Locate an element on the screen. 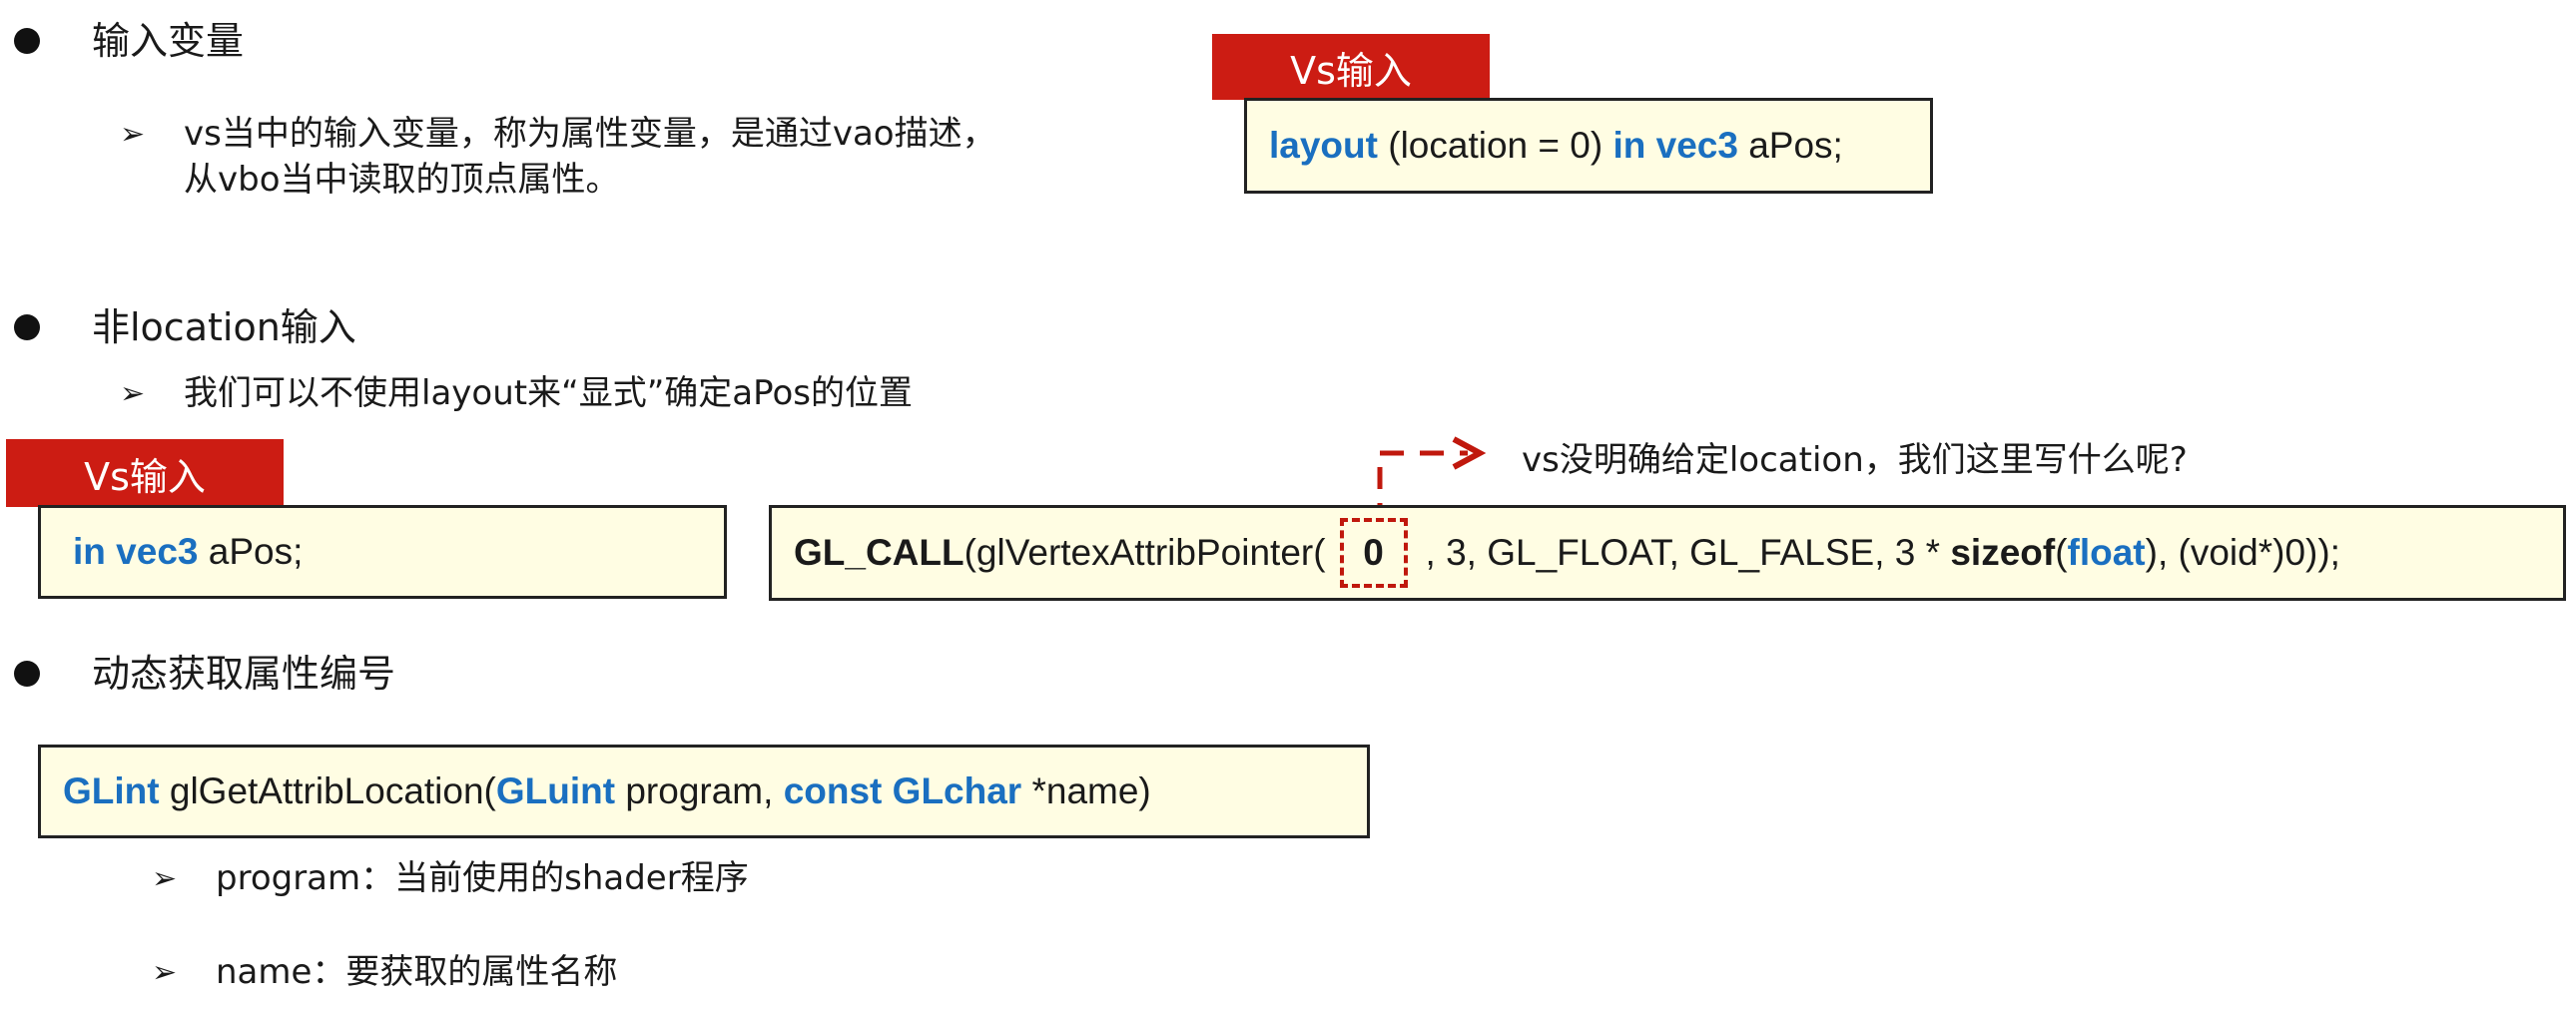 This screenshot has height=1010, width=2576. sub-point-program: ➢ program：当前使用的shader程序 is located at coordinates (450, 879).